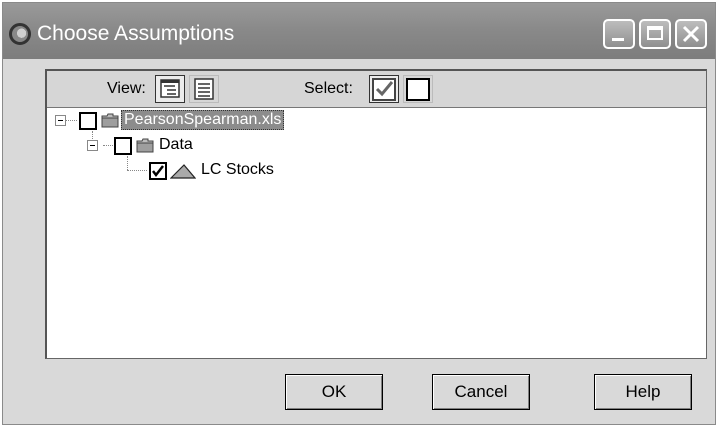 Image resolution: width=718 pixels, height=427 pixels. I want to click on workbook-checkbox, so click(88, 121).